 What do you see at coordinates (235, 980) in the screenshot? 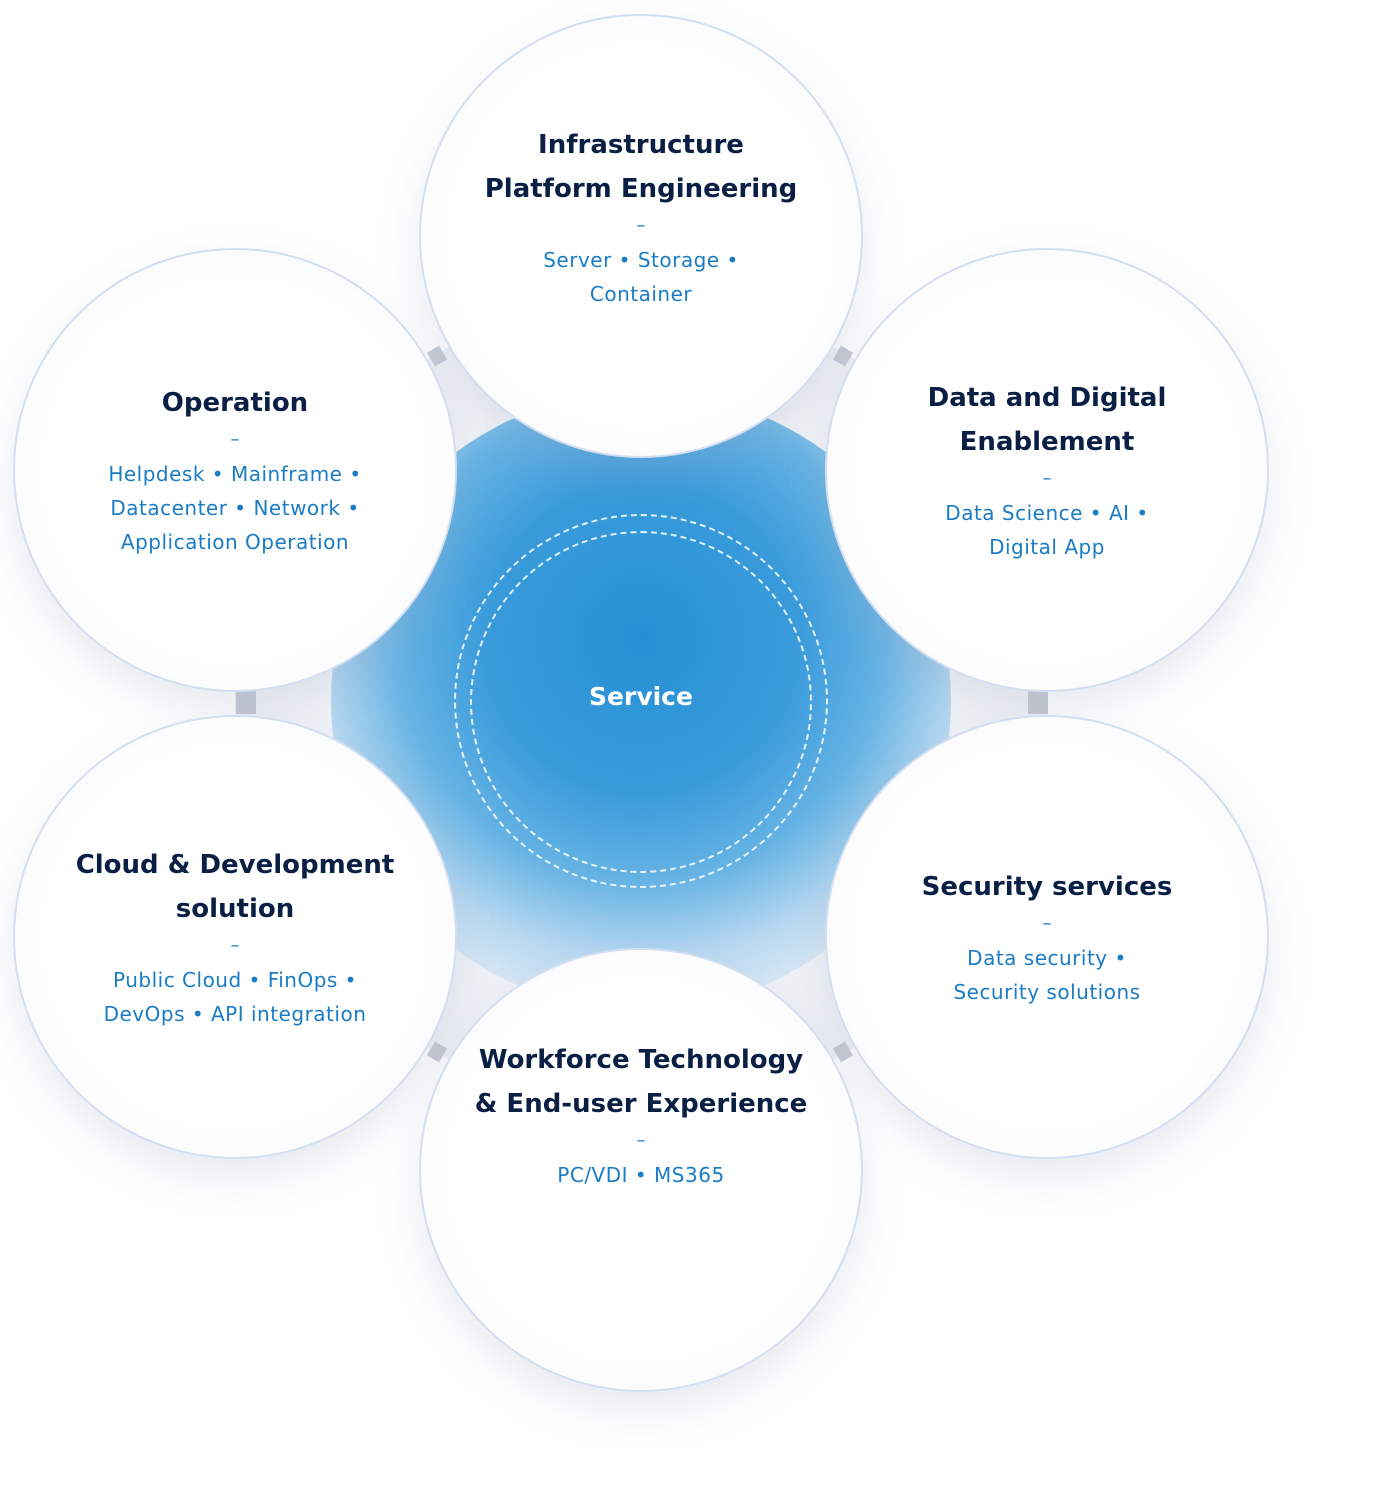
I see `item-line: Public Cloud • FinOps •` at bounding box center [235, 980].